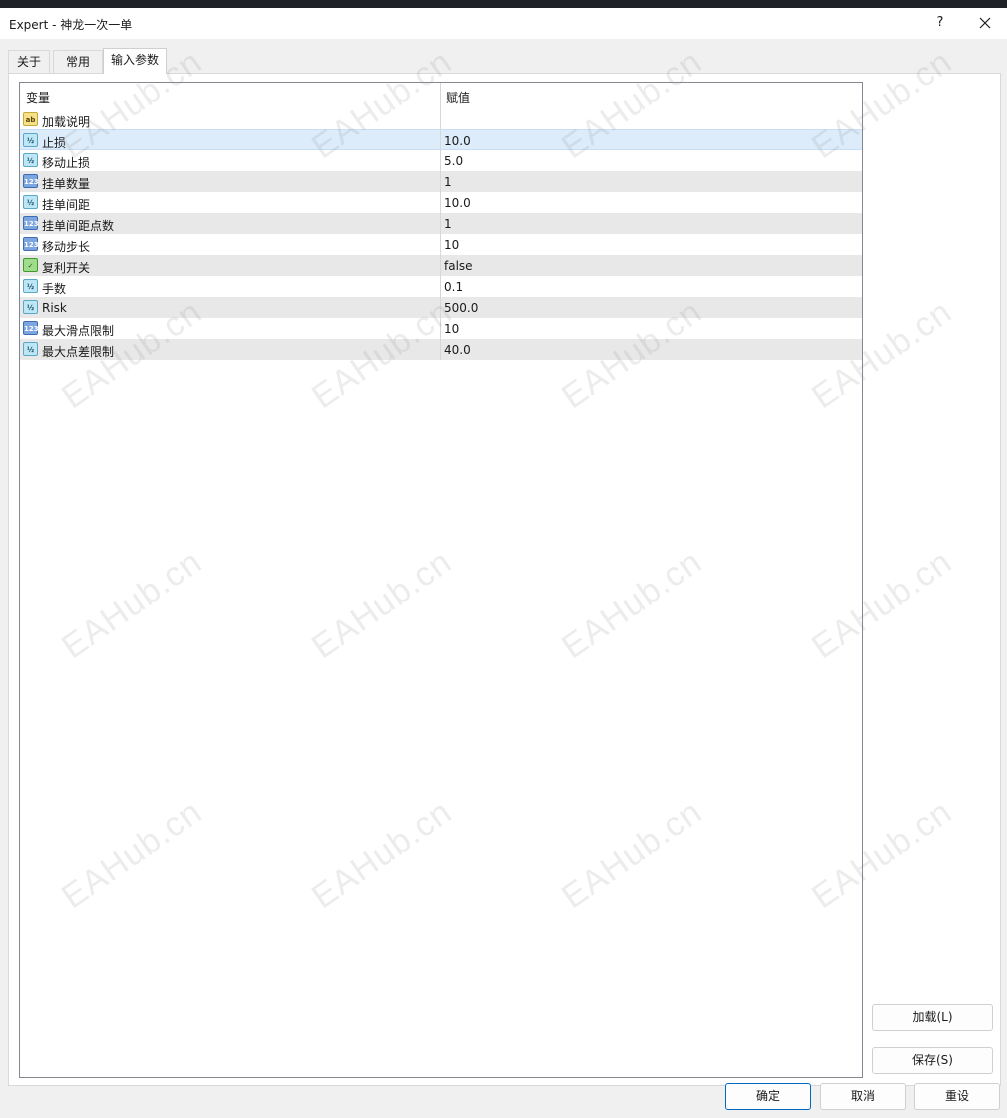 Image resolution: width=1007 pixels, height=1118 pixels. I want to click on table-row: 123 移动步长 10, so click(441, 244).